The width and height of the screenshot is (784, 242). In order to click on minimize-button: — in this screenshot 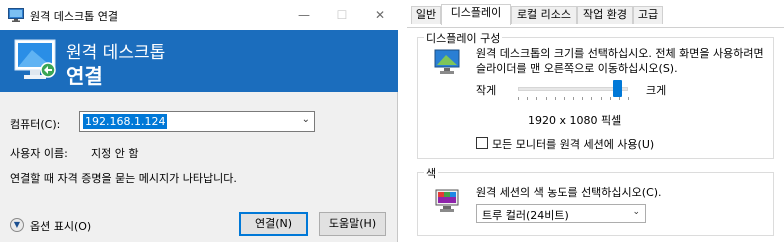, I will do `click(304, 15)`.